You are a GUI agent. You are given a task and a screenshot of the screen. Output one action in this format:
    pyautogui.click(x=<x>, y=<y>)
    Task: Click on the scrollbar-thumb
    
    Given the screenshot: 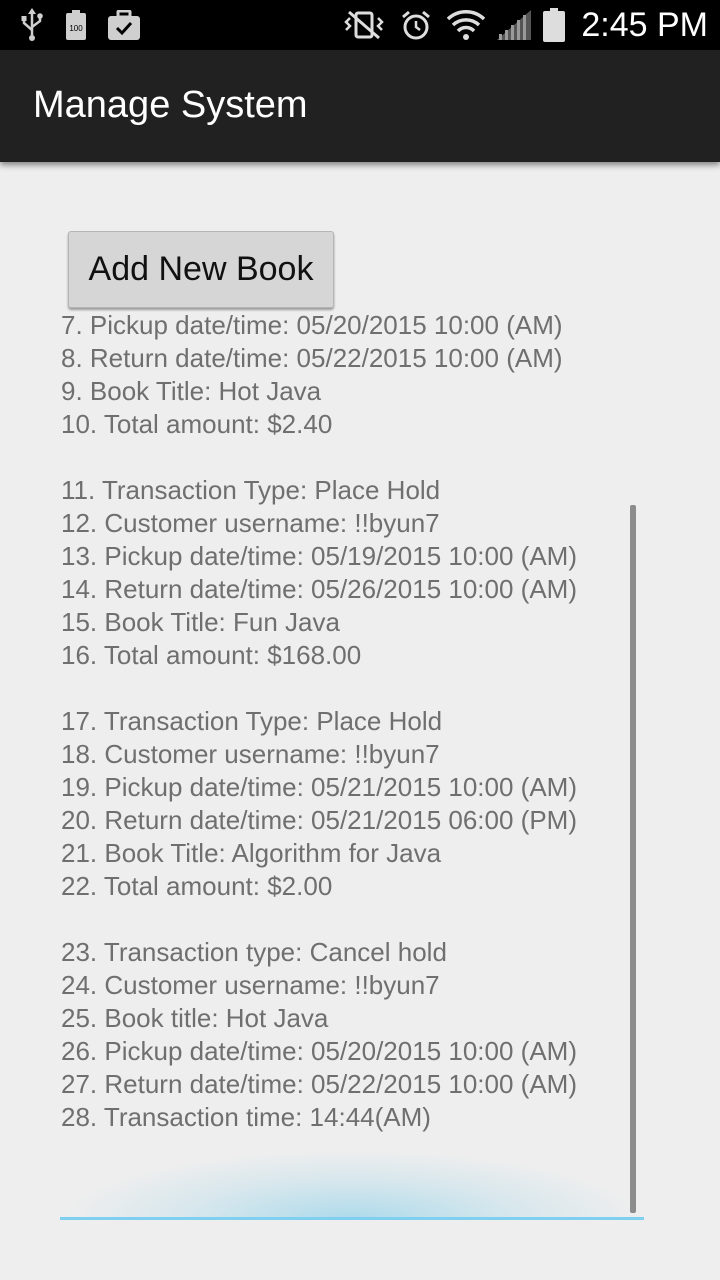 What is the action you would take?
    pyautogui.click(x=633, y=859)
    